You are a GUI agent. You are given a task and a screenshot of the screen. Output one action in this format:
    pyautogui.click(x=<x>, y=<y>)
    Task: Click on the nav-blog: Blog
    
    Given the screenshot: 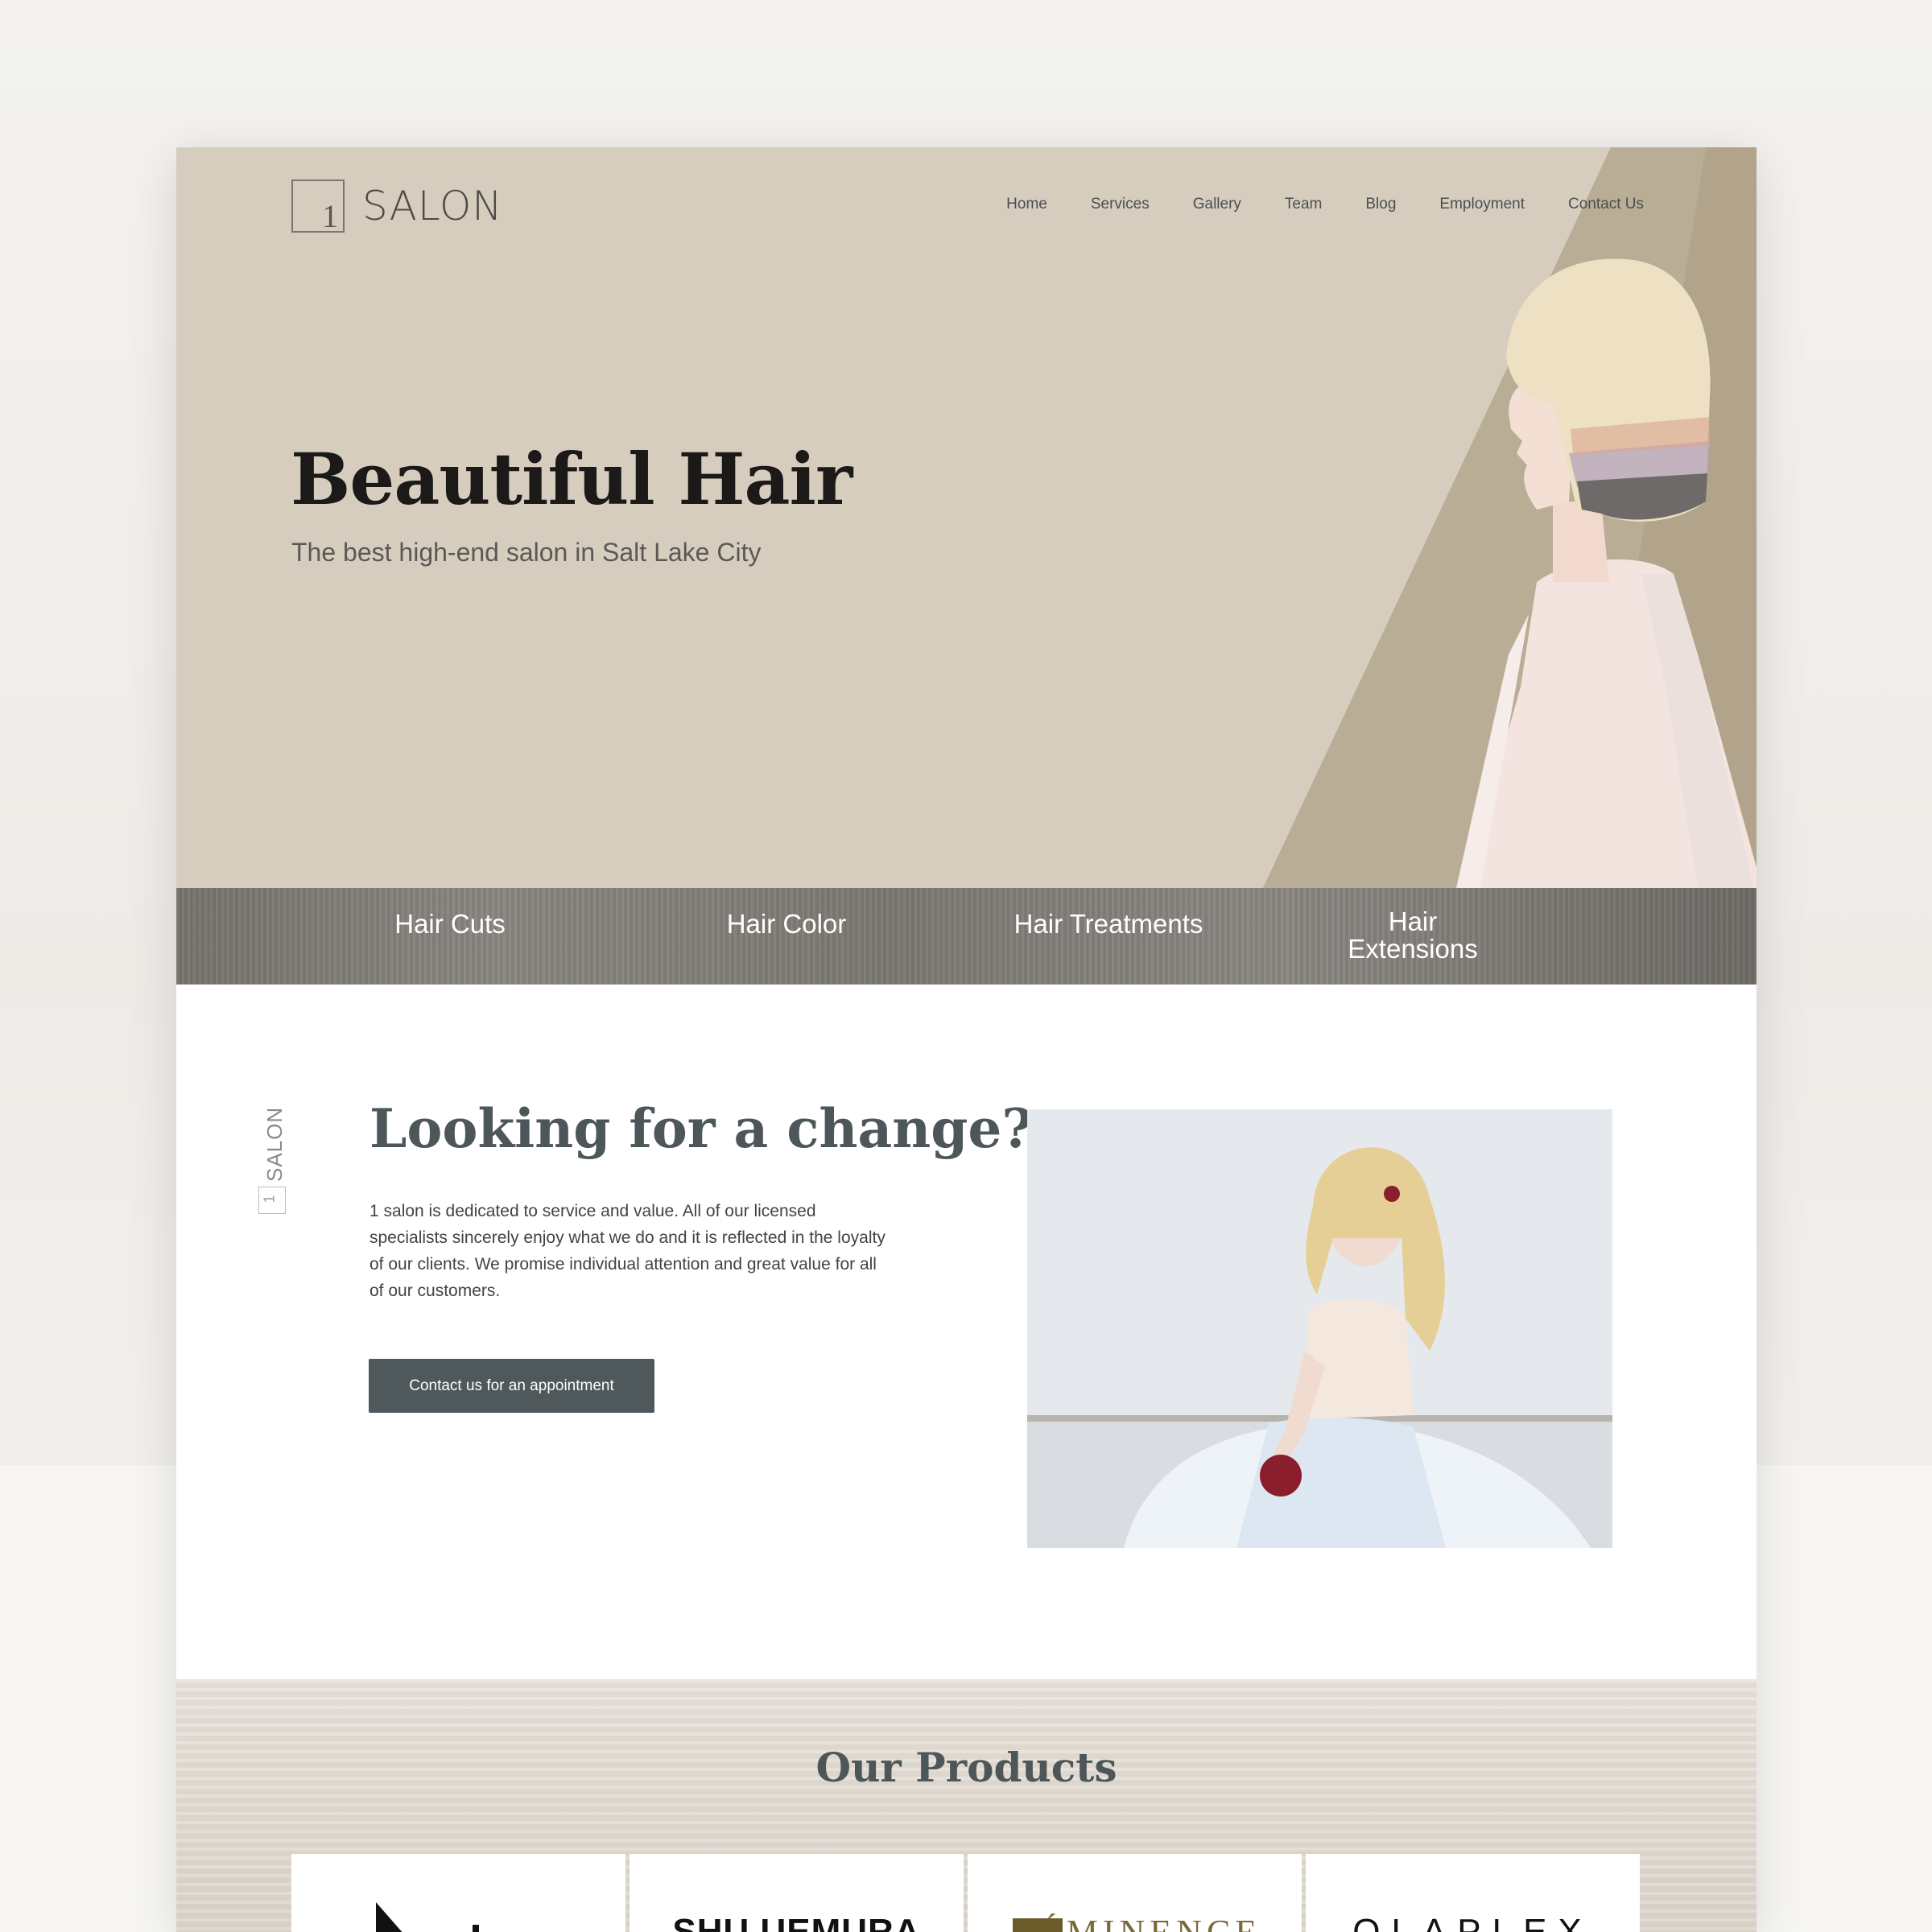 What is the action you would take?
    pyautogui.click(x=1380, y=204)
    